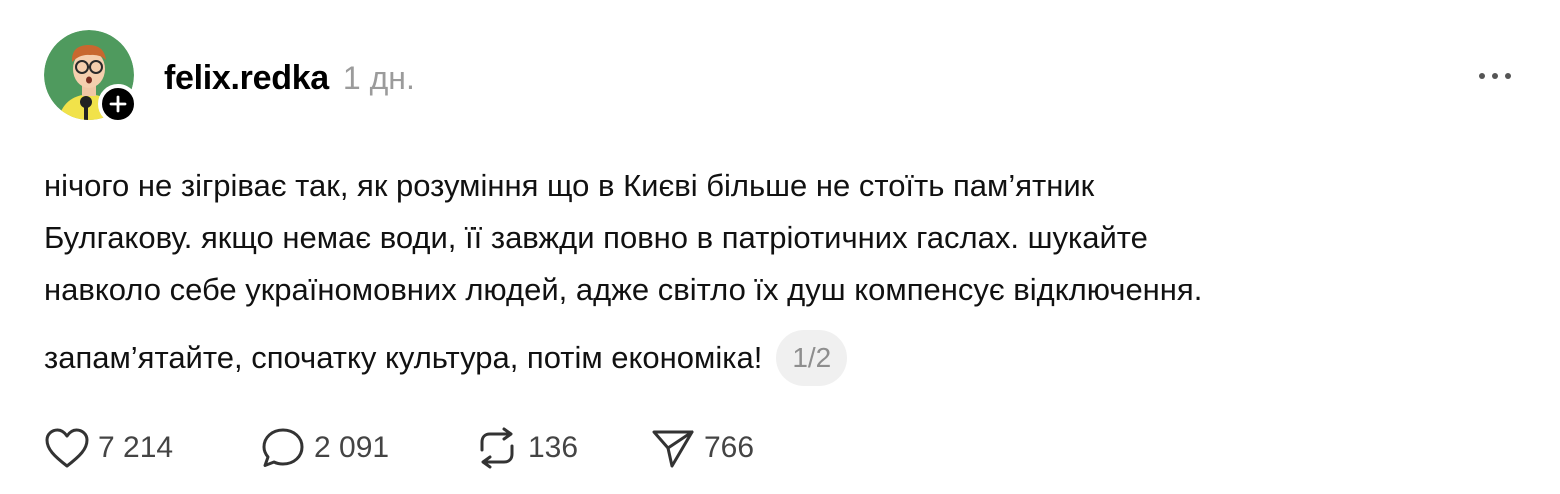 This screenshot has width=1560, height=494. I want to click on author-username: felix.redka, so click(246, 78).